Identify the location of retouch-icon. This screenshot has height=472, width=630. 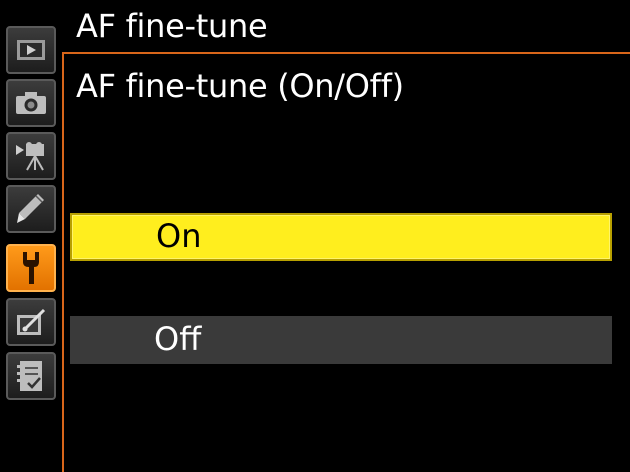
(31, 321).